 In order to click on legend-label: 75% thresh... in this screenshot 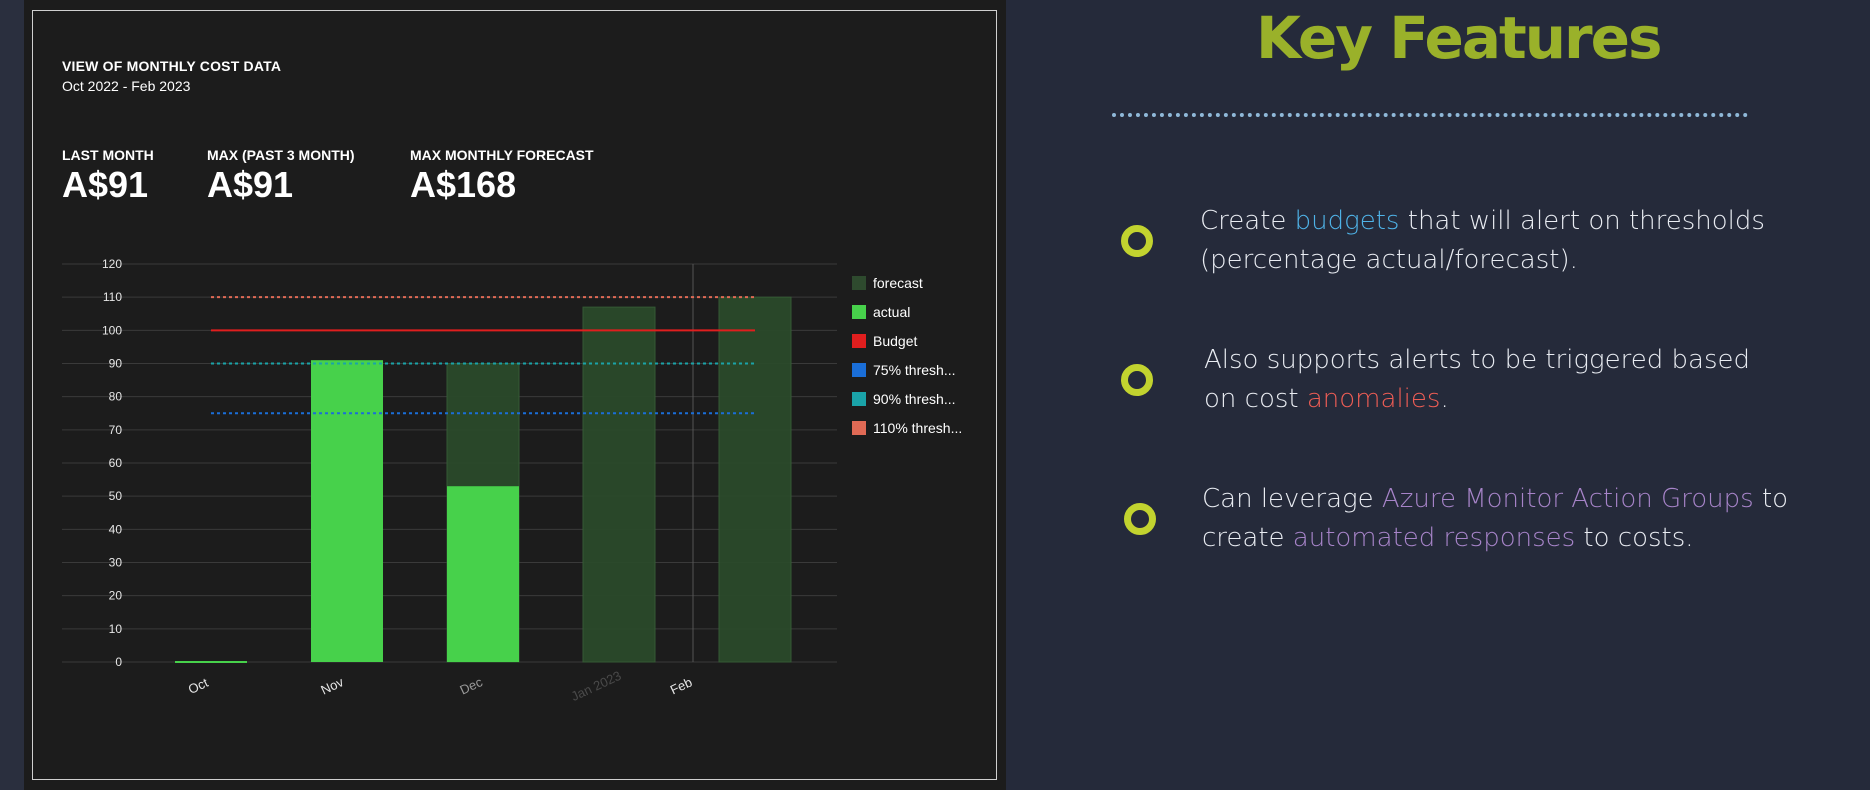, I will do `click(914, 369)`.